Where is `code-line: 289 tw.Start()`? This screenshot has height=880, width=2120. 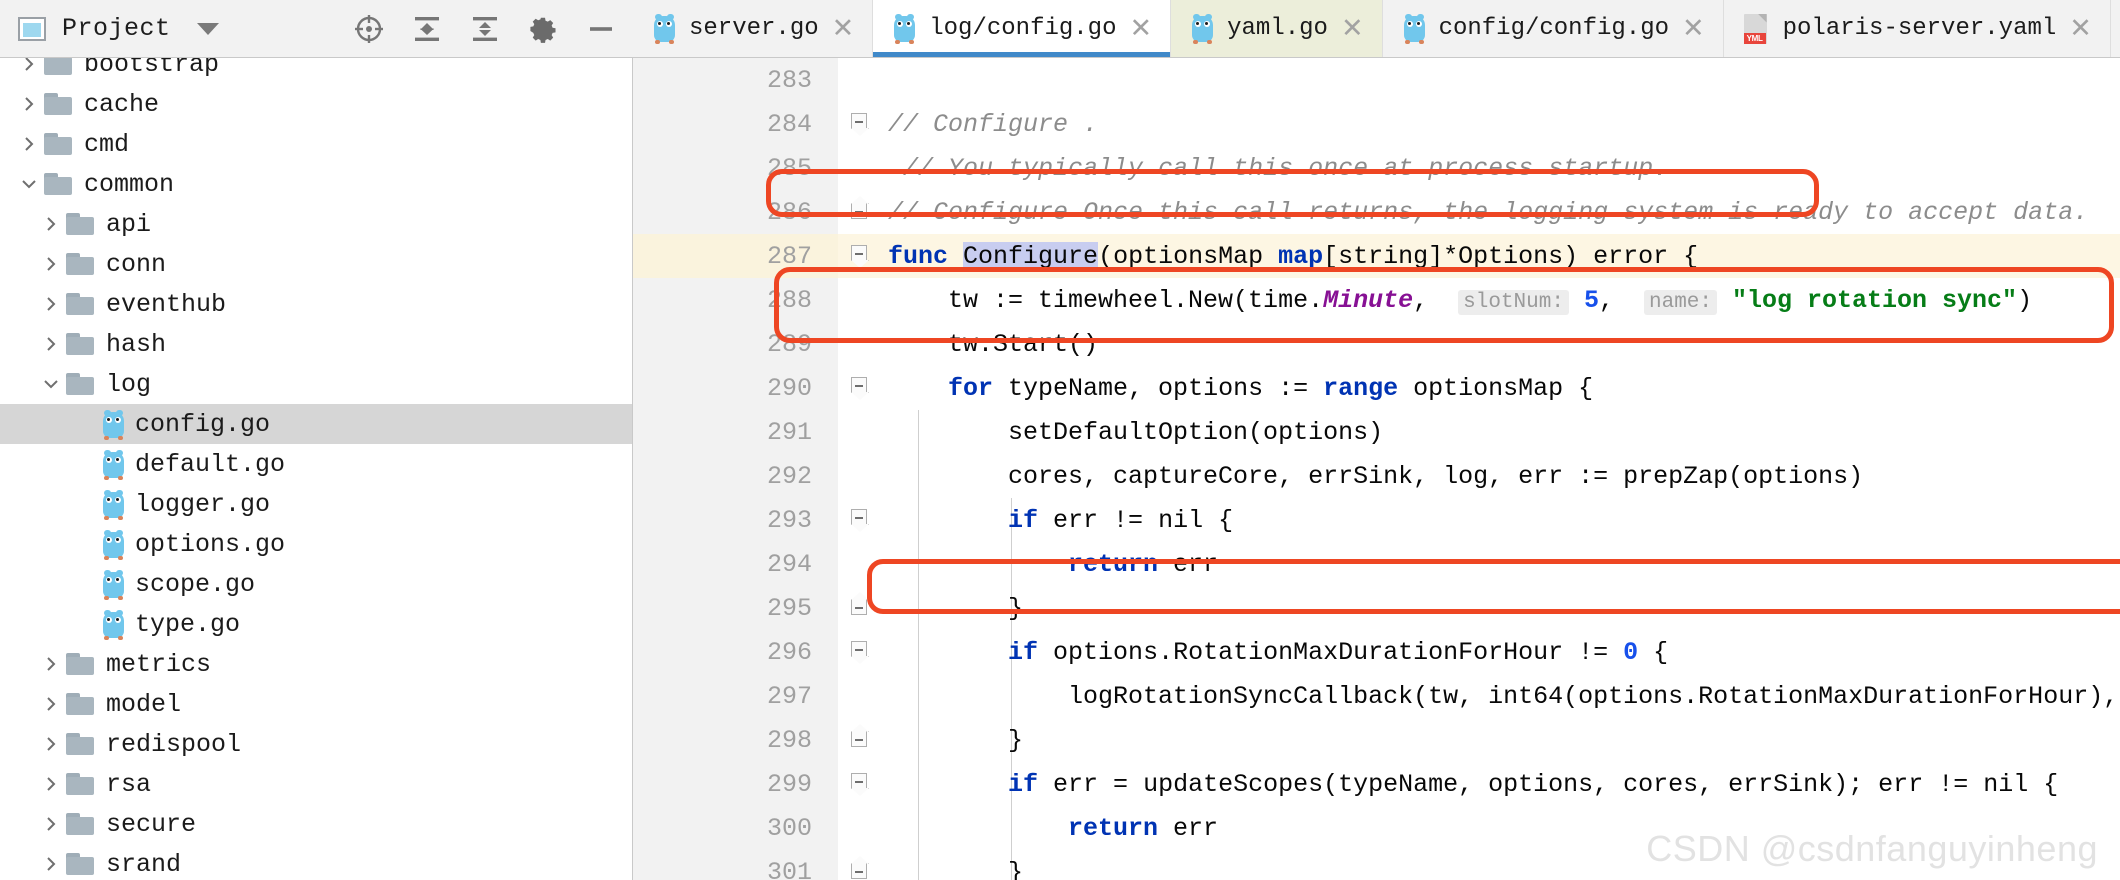 code-line: 289 tw.Start() is located at coordinates (1376, 344).